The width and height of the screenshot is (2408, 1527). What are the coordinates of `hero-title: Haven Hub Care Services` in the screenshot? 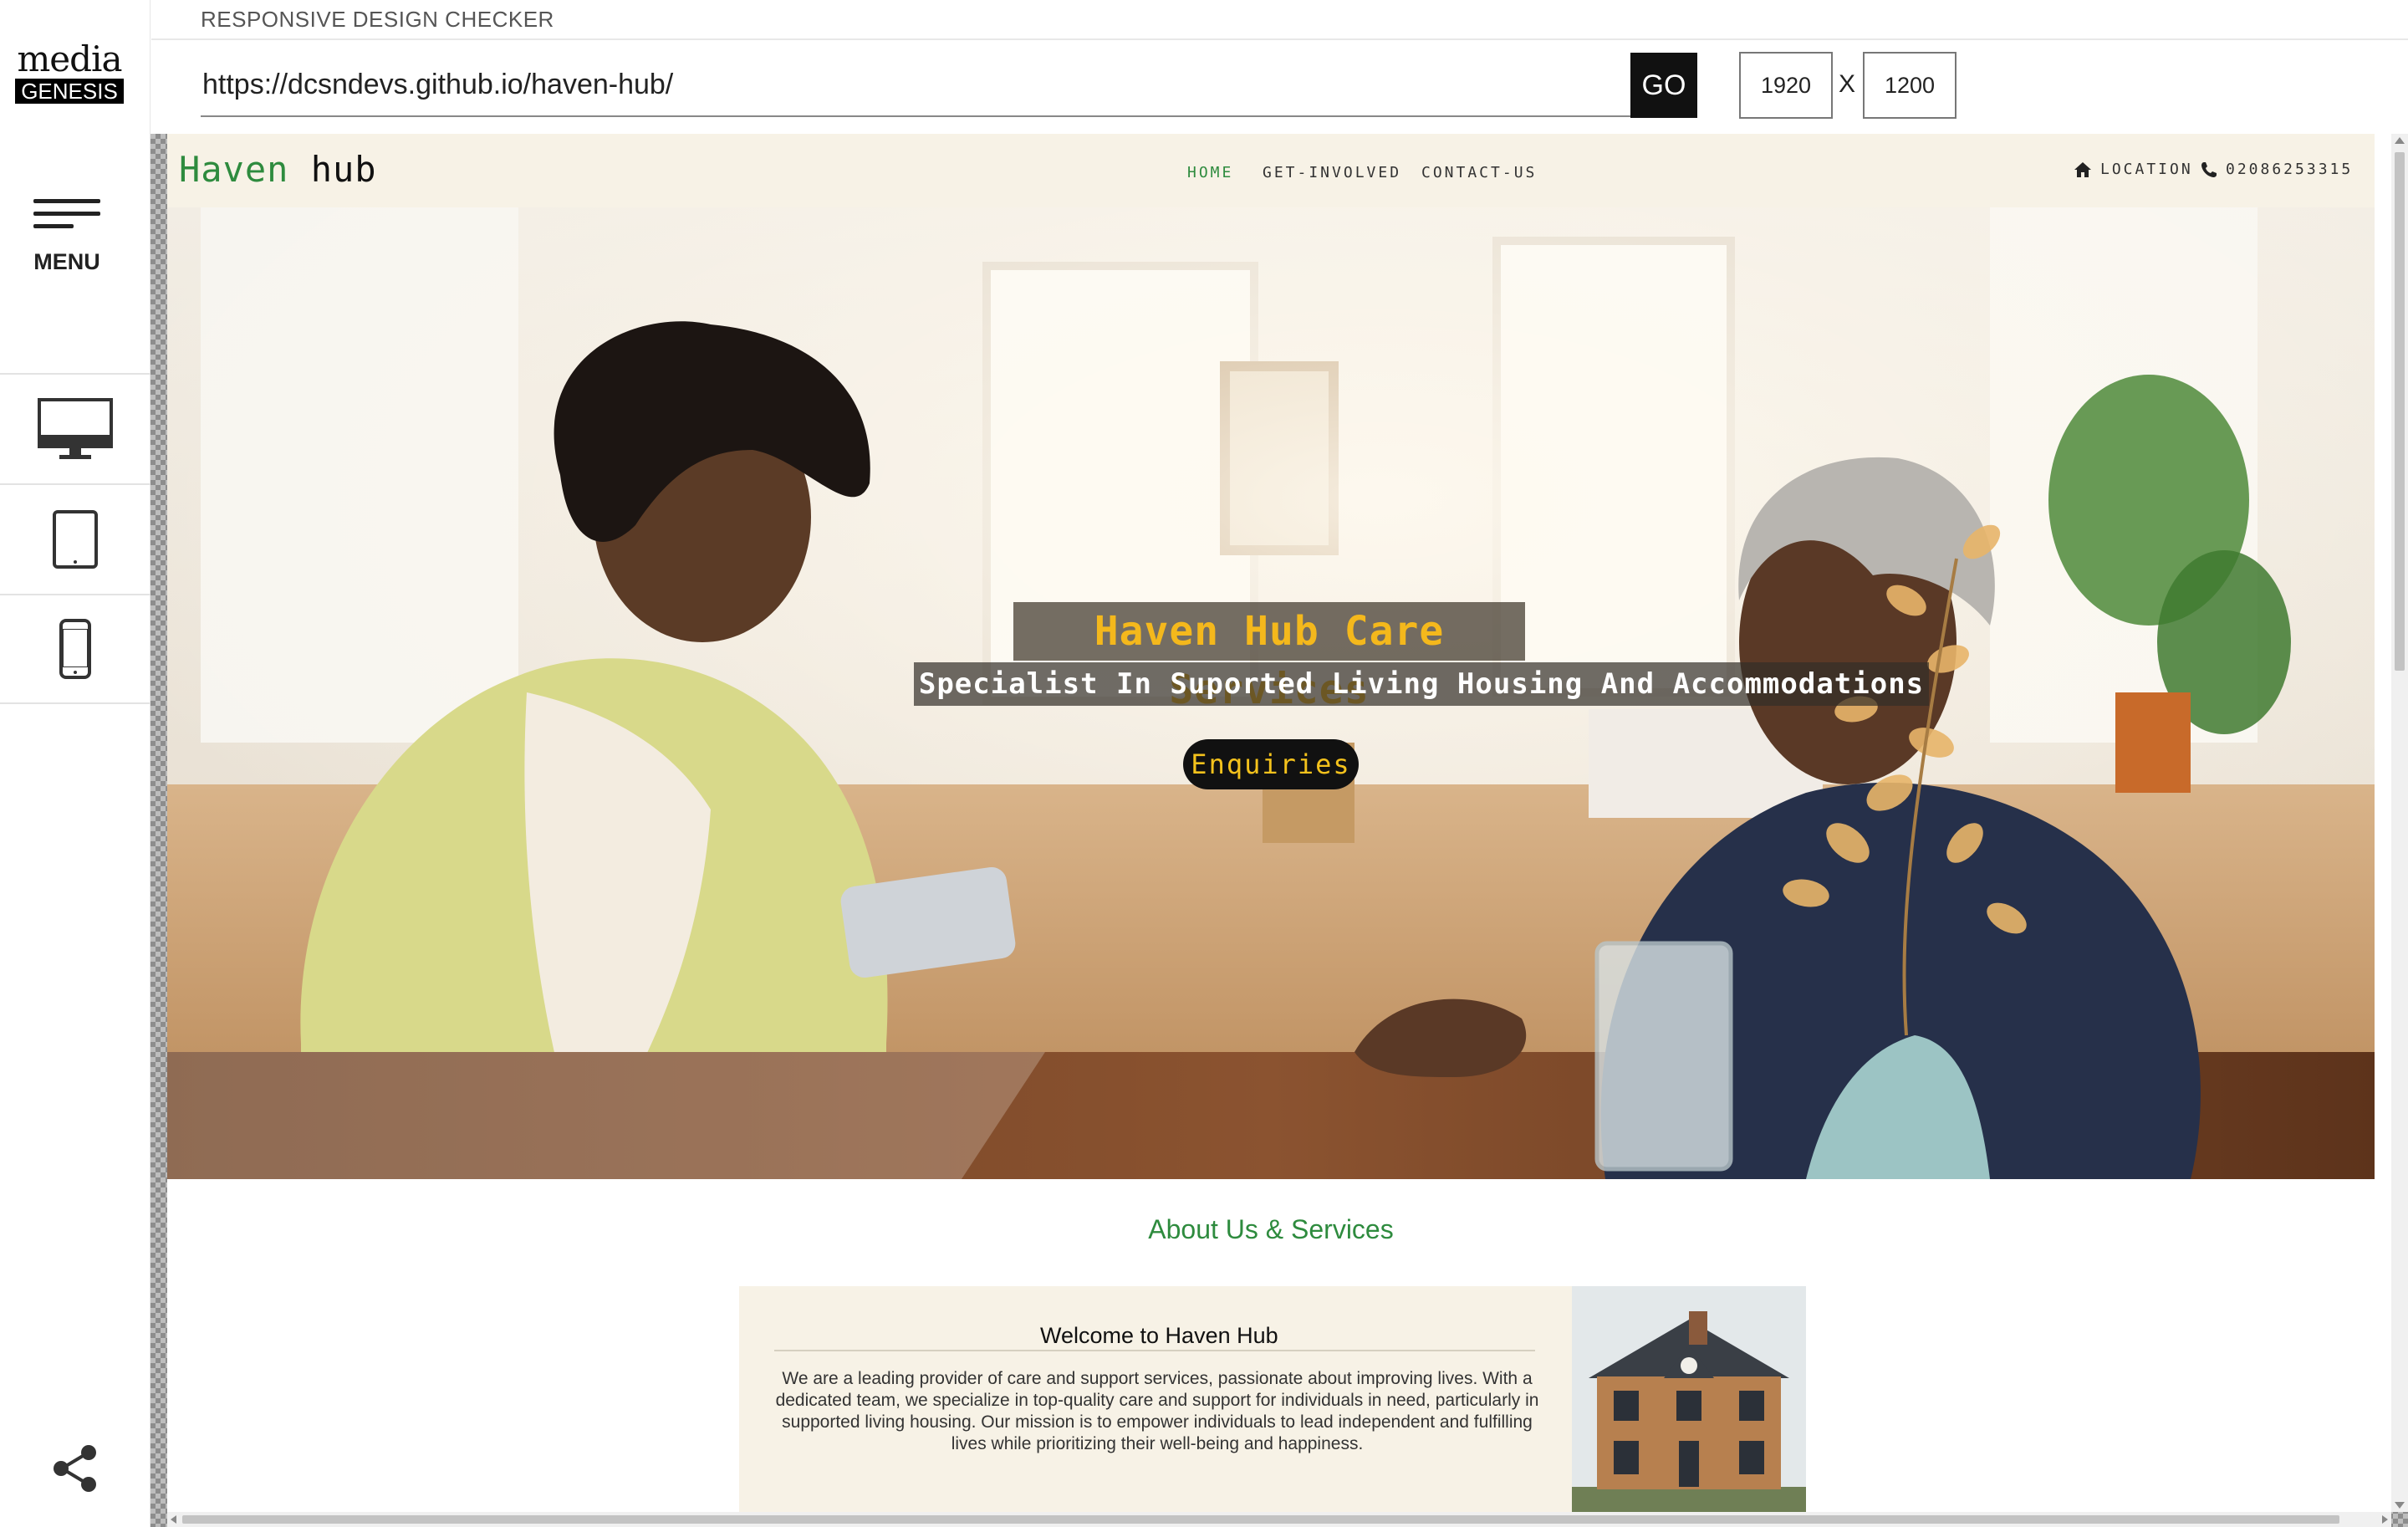 It's located at (1269, 657).